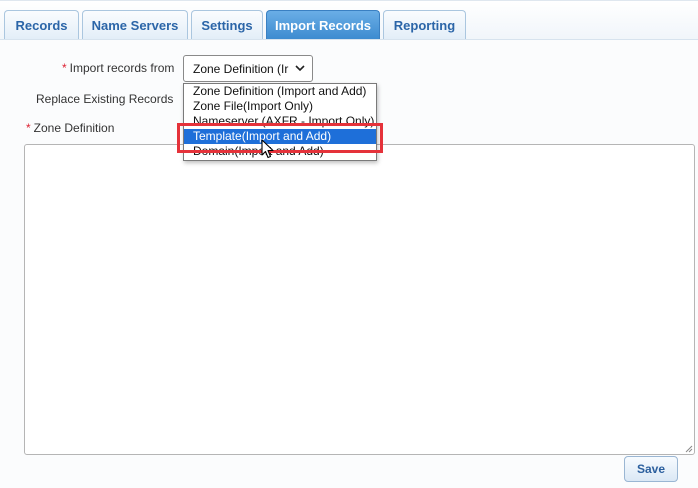 This screenshot has height=488, width=698. I want to click on dropdown-option-nameserver: Nameserver (AXFR - Import Only), so click(280, 121).